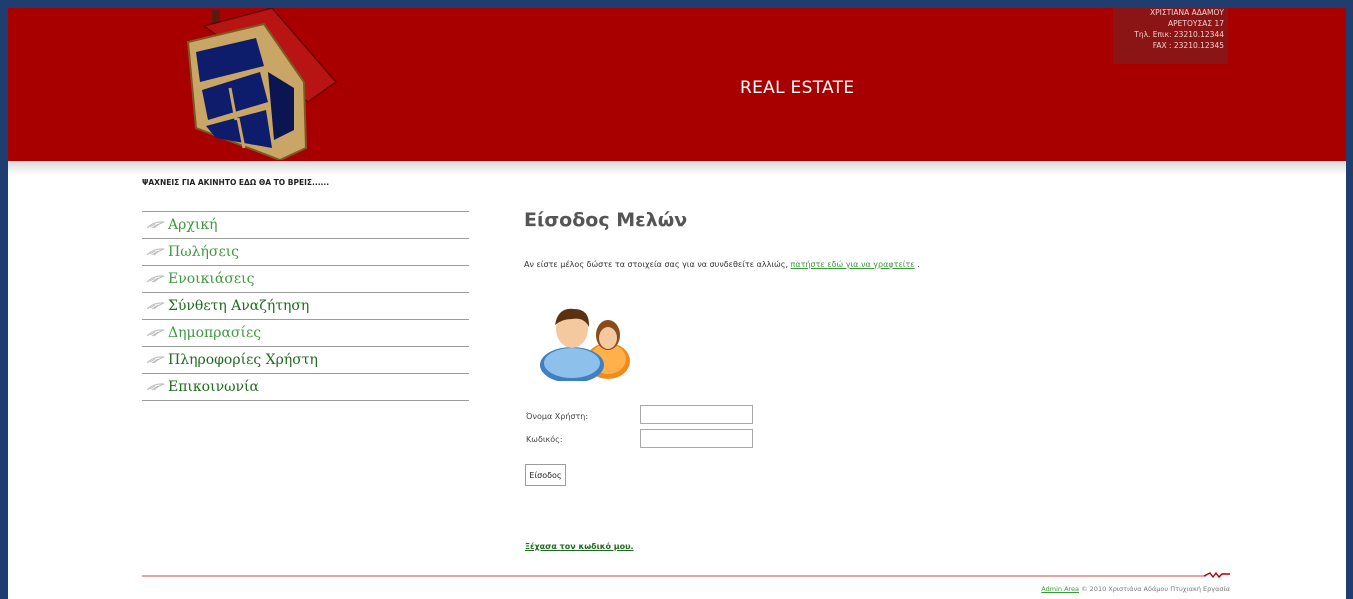 The image size is (1353, 599). I want to click on contact-phone: Τηλ. Επικ: 23210.12344, so click(1179, 34).